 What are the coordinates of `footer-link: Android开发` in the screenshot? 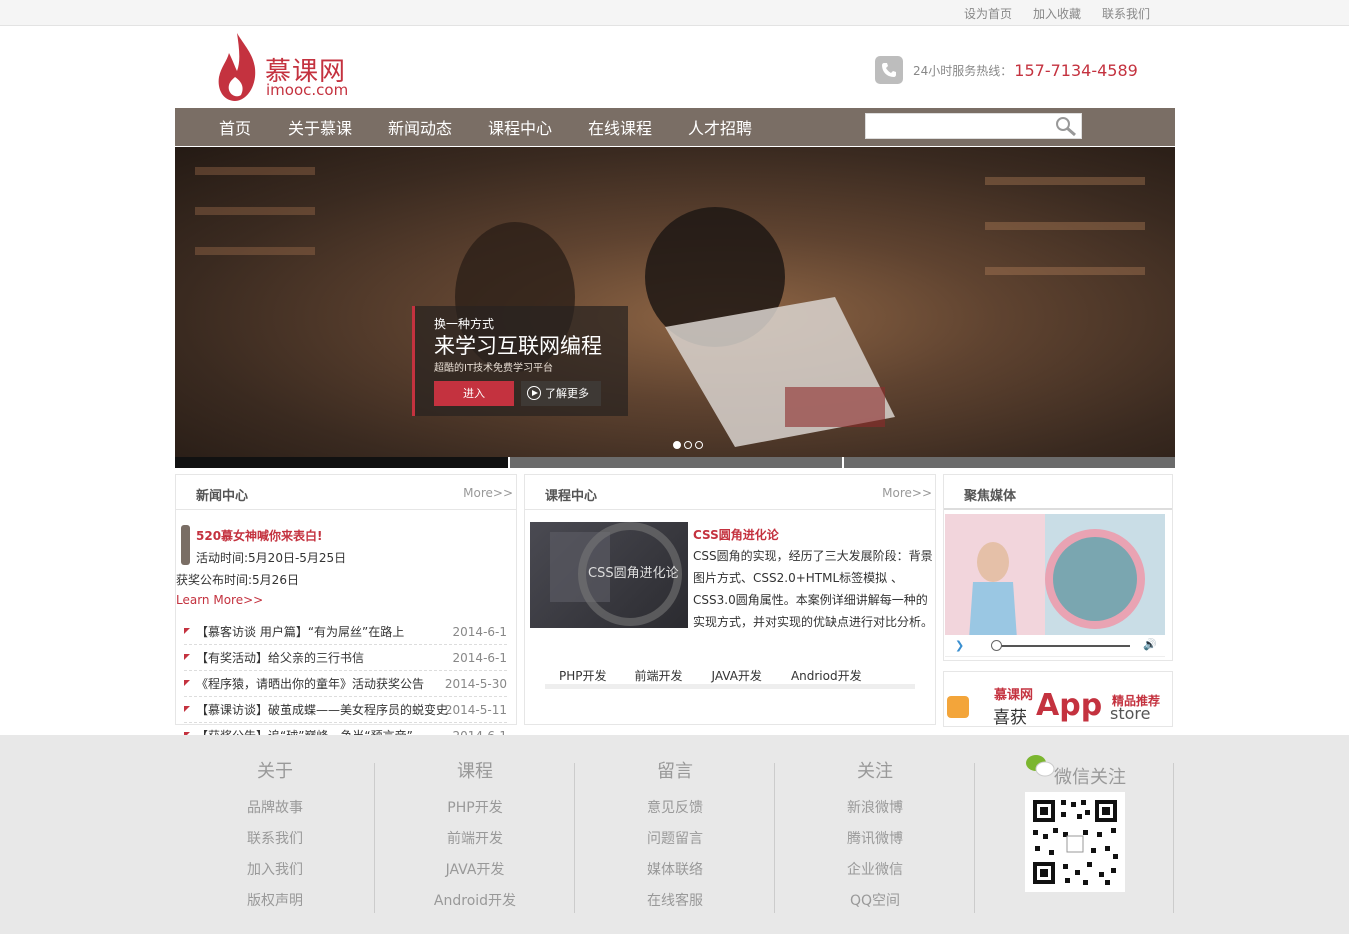 It's located at (475, 905).